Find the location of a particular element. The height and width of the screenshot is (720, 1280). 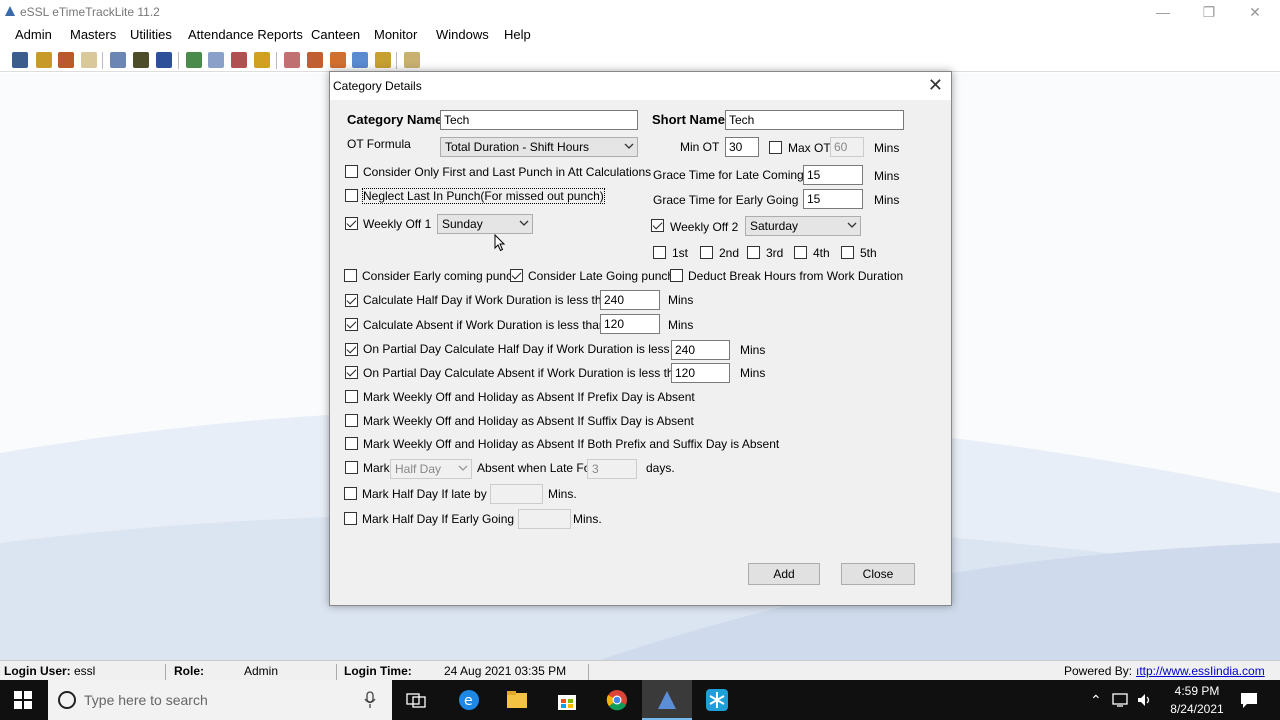

leave-icon is located at coordinates (66, 60).